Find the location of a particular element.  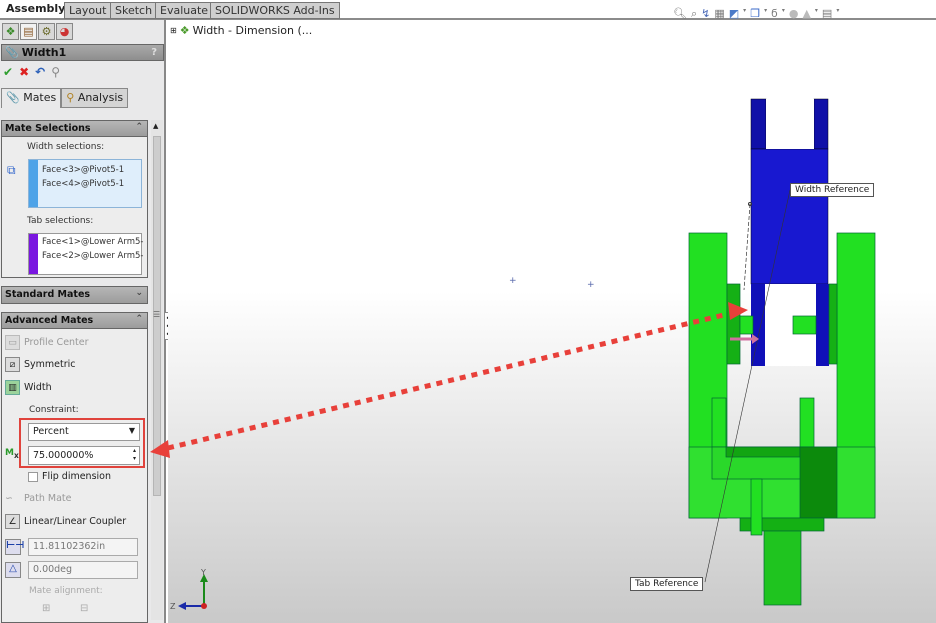

pivot-fork-left is located at coordinates (758, 124).